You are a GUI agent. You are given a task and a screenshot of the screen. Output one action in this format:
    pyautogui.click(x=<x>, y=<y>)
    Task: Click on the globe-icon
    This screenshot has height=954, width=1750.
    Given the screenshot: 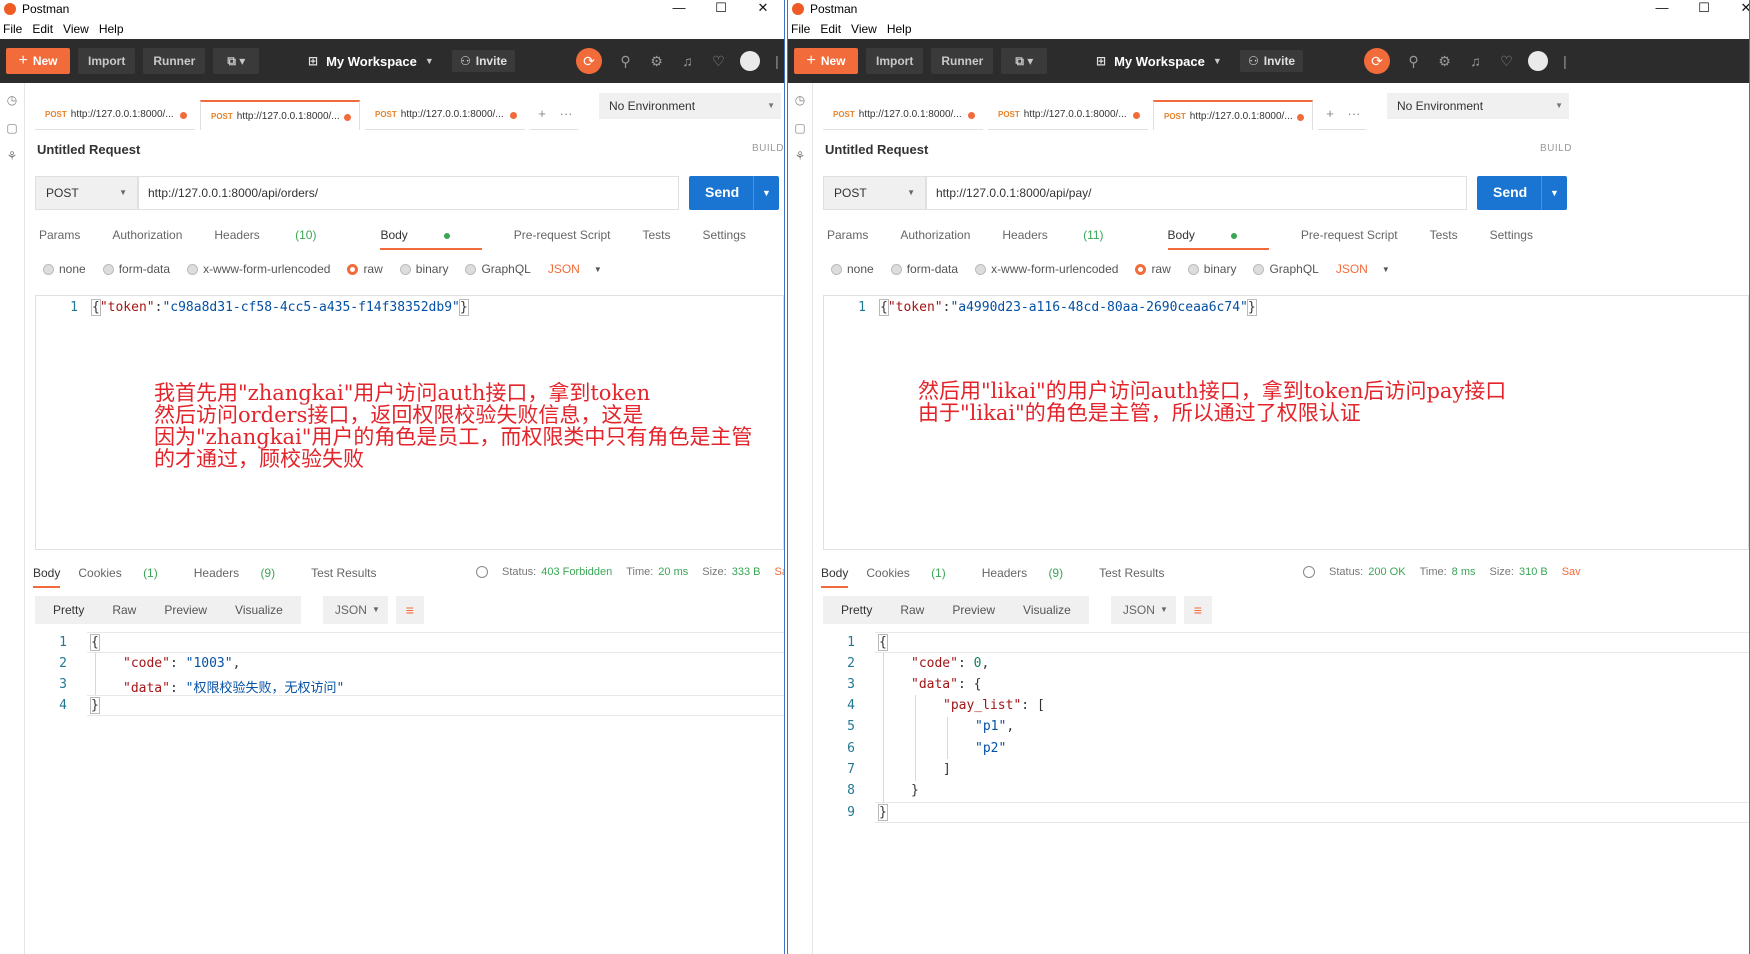 What is the action you would take?
    pyautogui.click(x=482, y=572)
    